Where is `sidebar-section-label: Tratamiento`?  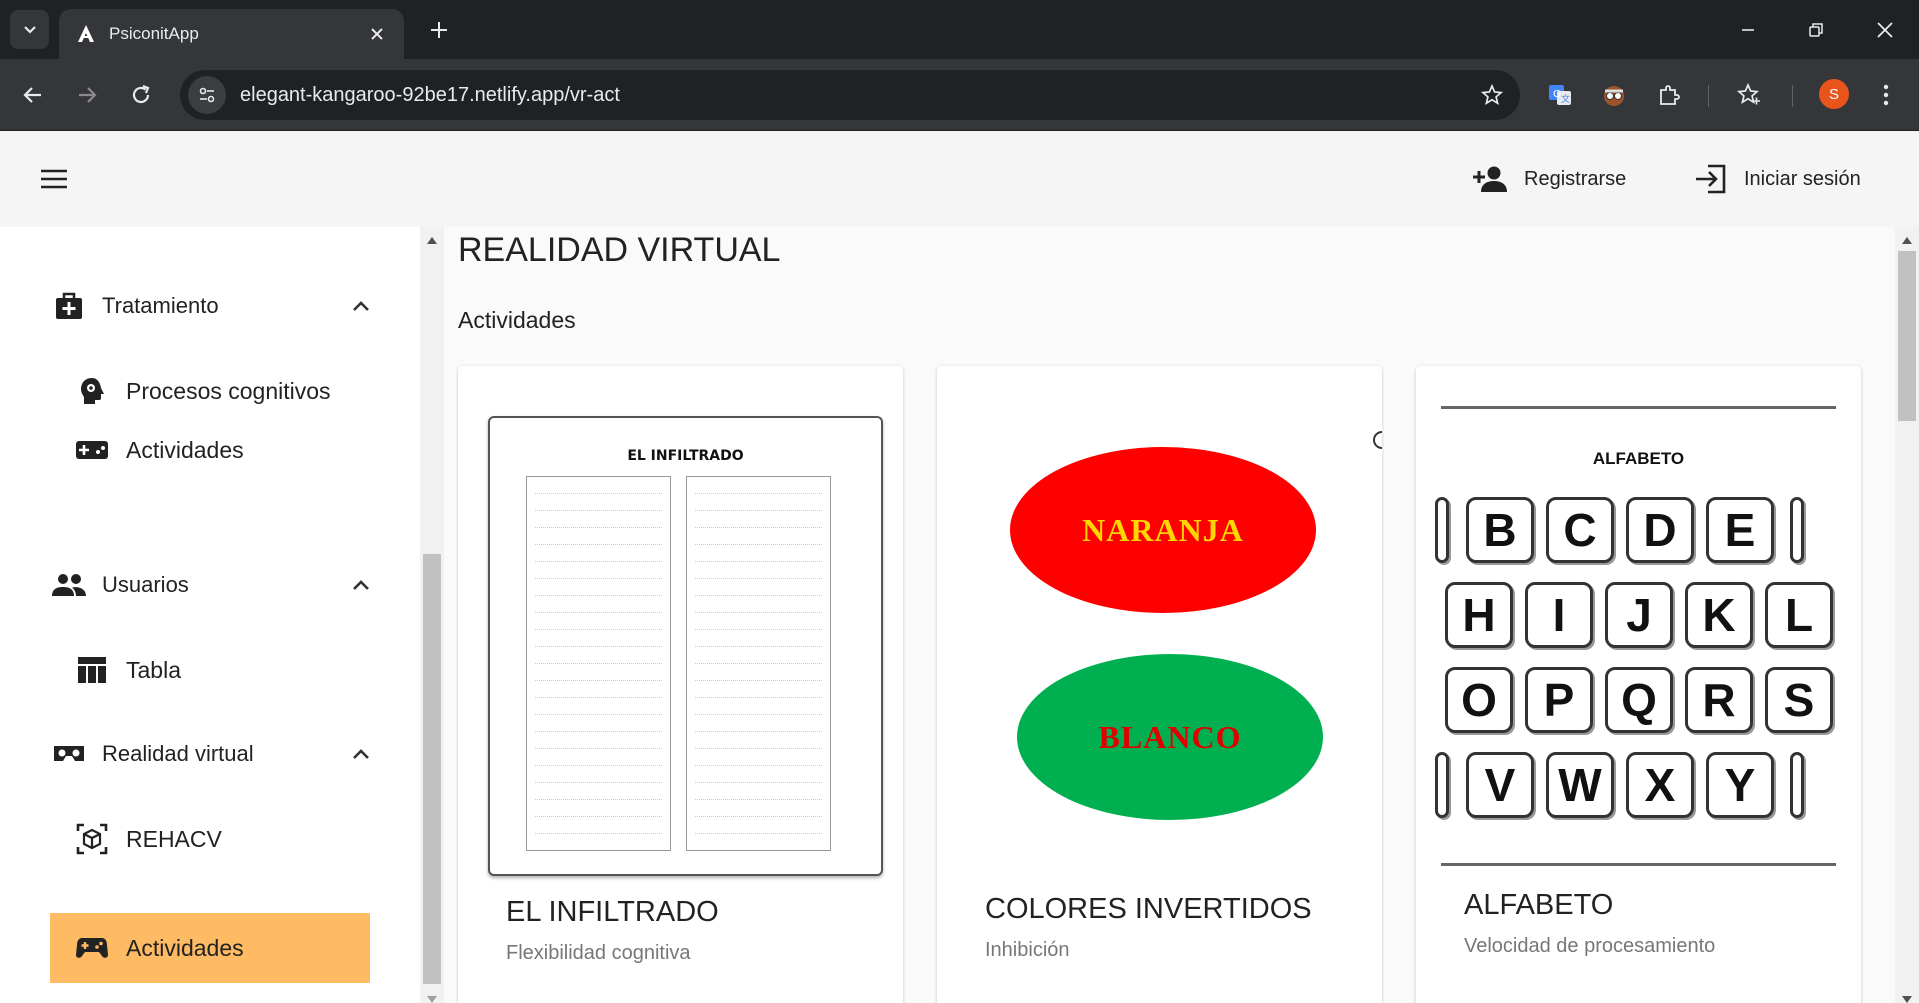 sidebar-section-label: Tratamiento is located at coordinates (160, 305).